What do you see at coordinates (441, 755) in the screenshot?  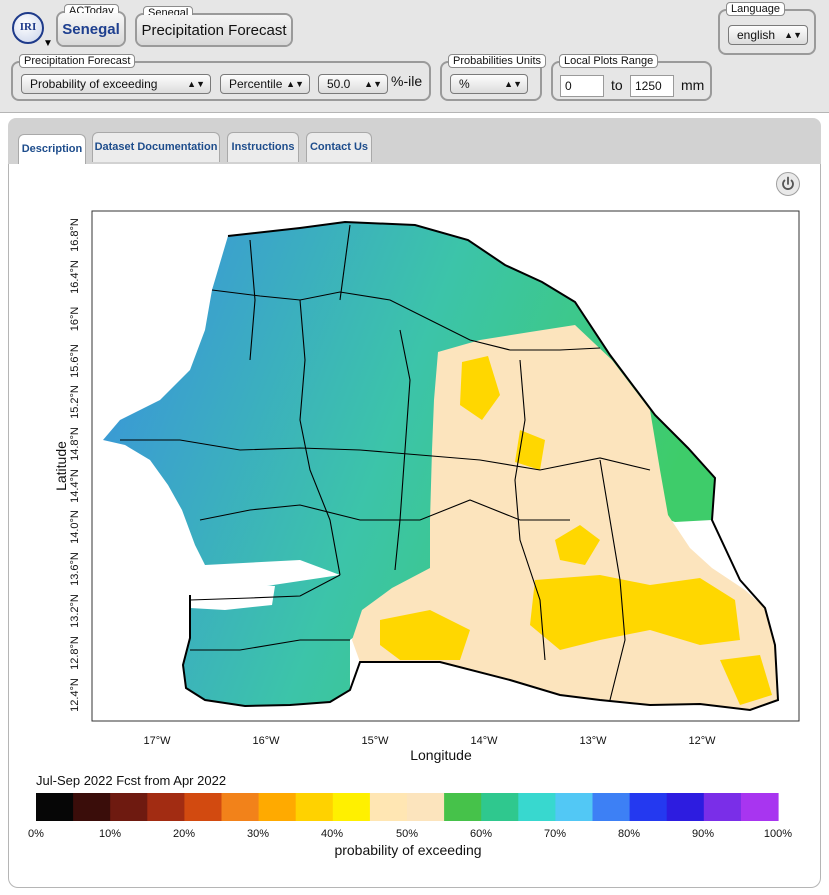 I see `x-axis-title: Longitude` at bounding box center [441, 755].